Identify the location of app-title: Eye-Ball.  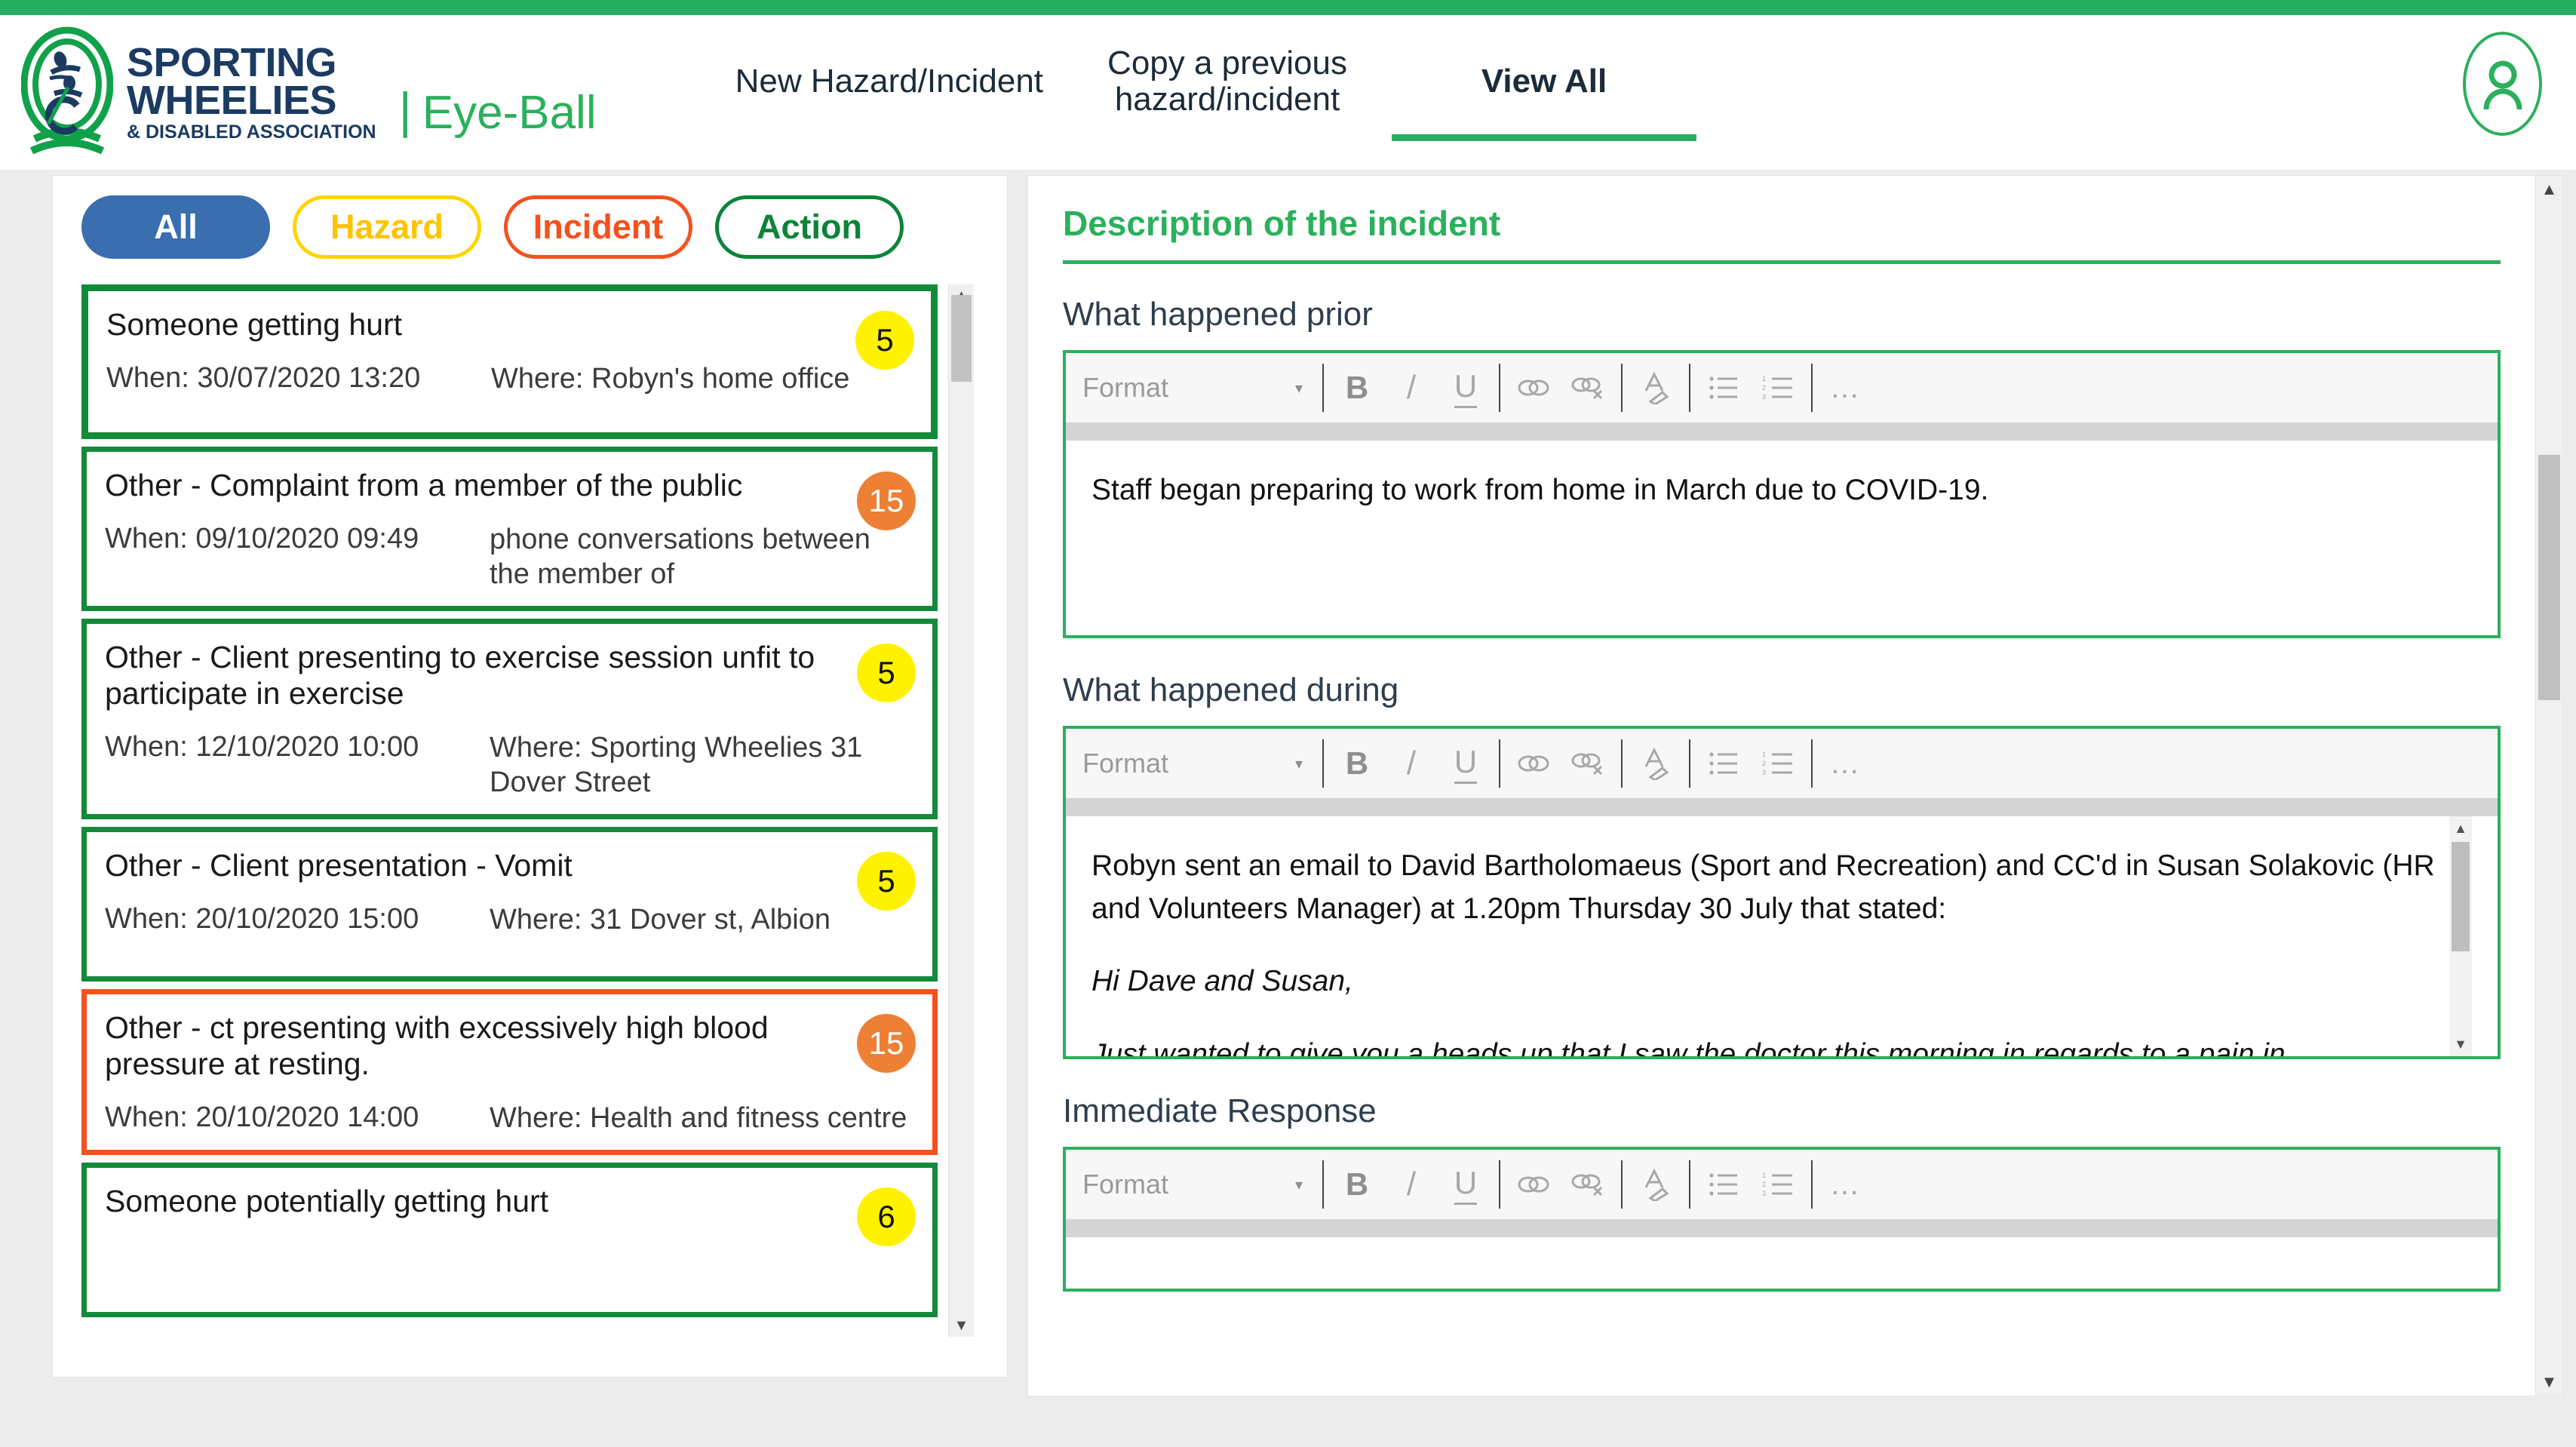
(509, 112).